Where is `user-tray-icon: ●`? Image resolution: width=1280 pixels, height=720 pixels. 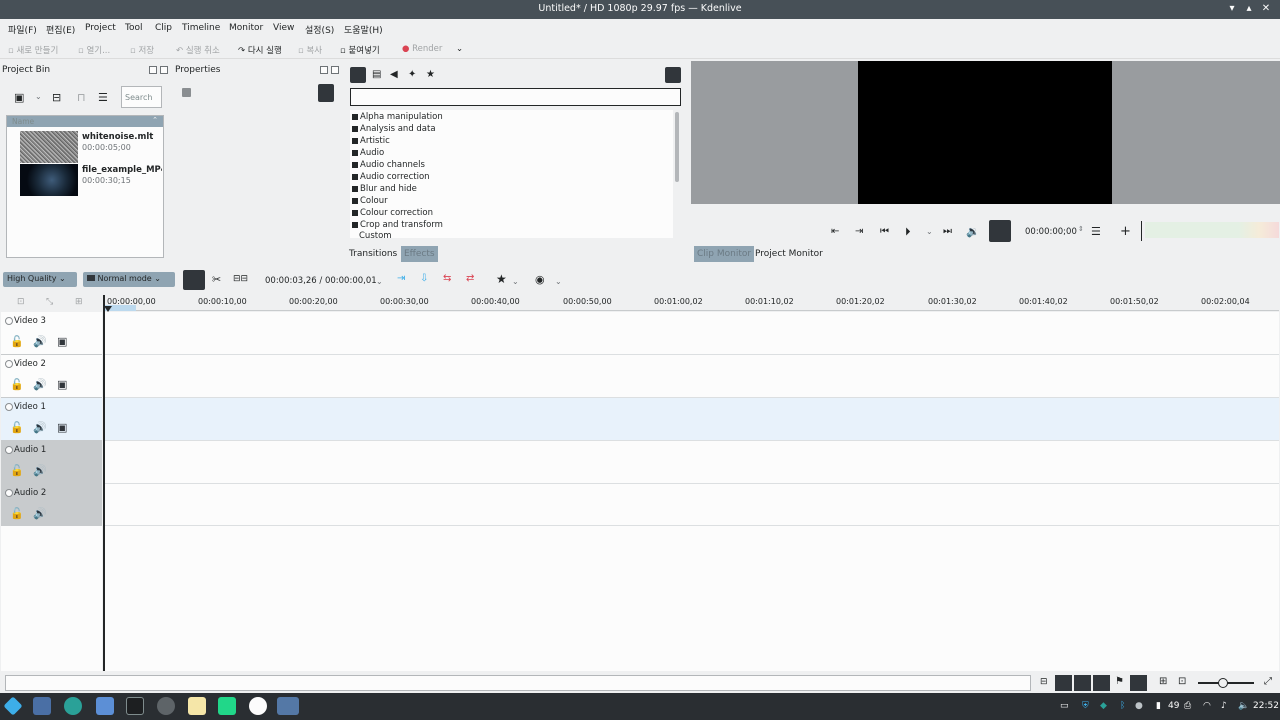 user-tray-icon: ● is located at coordinates (1139, 706).